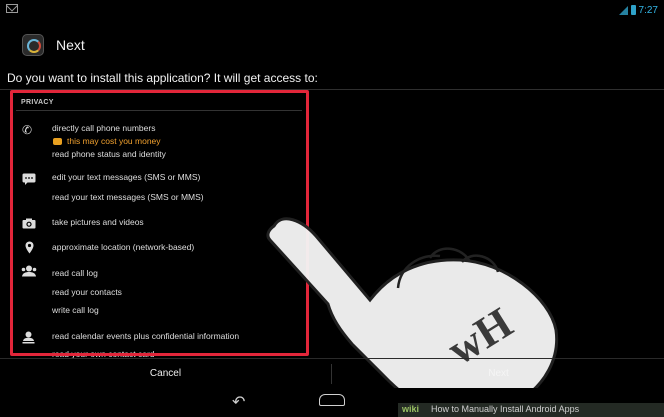  I want to click on back-icon: ↶, so click(238, 402).